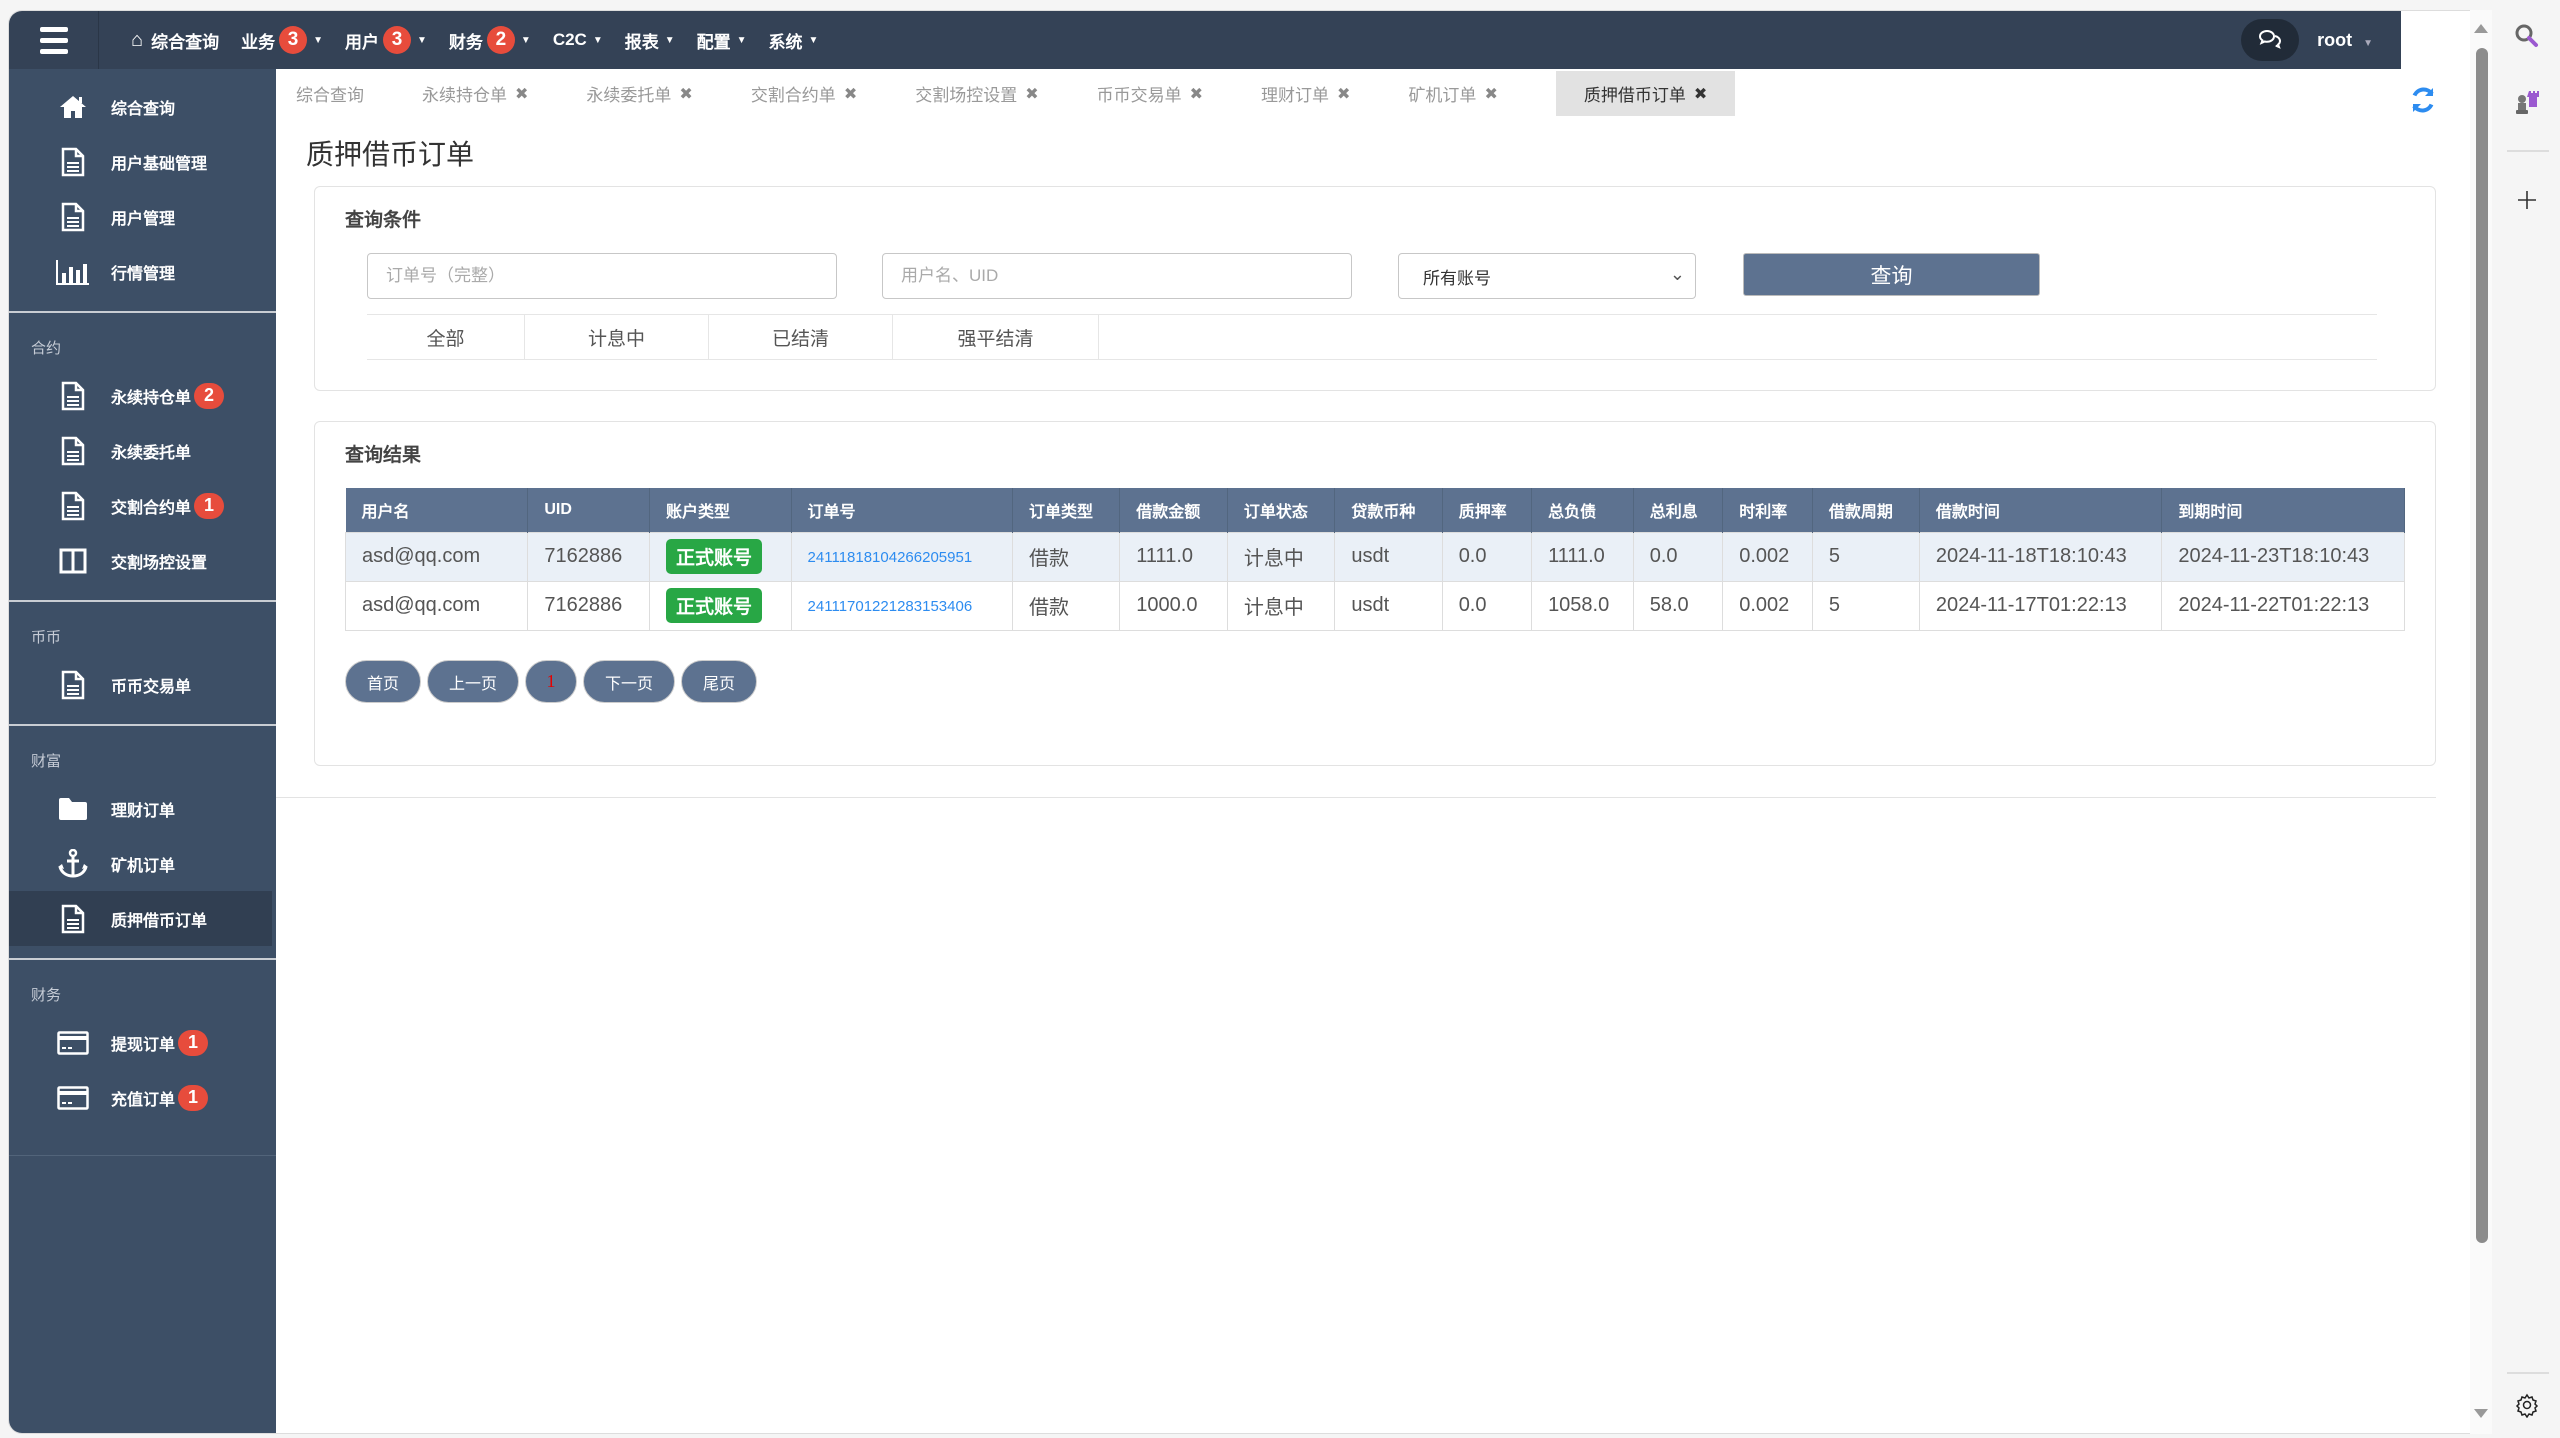 The height and width of the screenshot is (1438, 2560). I want to click on column-header: 总负债, so click(1582, 510).